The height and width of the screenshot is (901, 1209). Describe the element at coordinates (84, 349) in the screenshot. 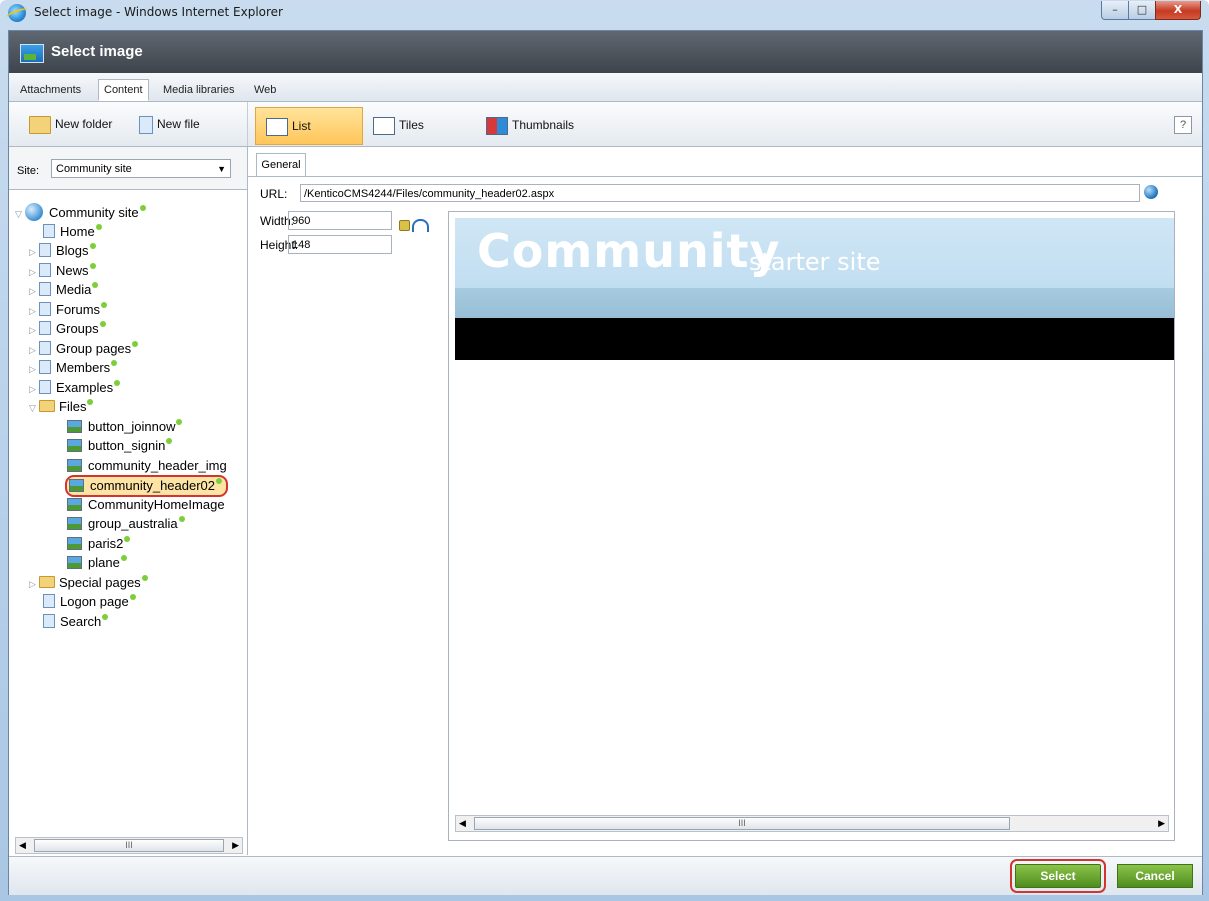

I see `tree-node: ▷ Group pages` at that location.